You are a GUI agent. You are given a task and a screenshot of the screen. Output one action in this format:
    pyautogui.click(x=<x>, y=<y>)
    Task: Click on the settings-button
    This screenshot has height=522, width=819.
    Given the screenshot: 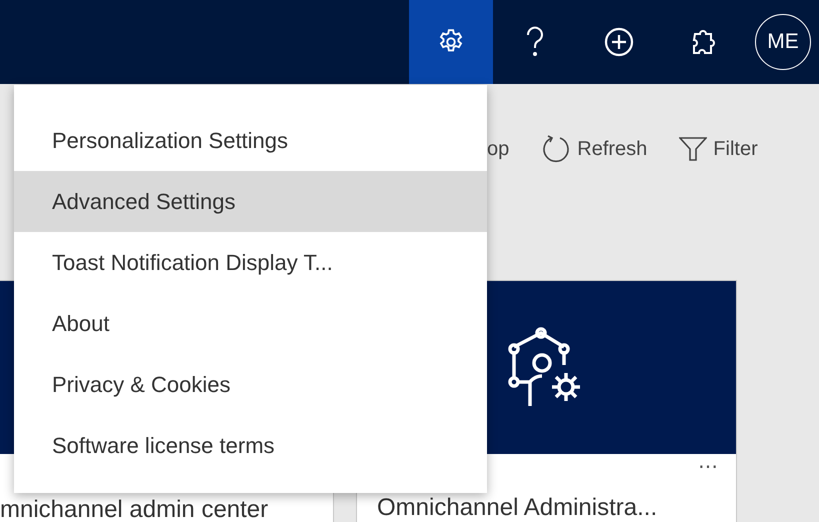 What is the action you would take?
    pyautogui.click(x=451, y=42)
    